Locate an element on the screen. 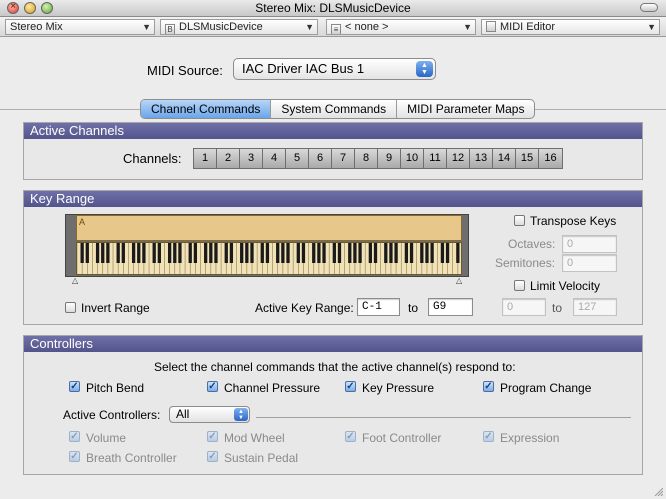 The image size is (666, 499). updown-arrows-icon: ▲ ▼ is located at coordinates (241, 414).